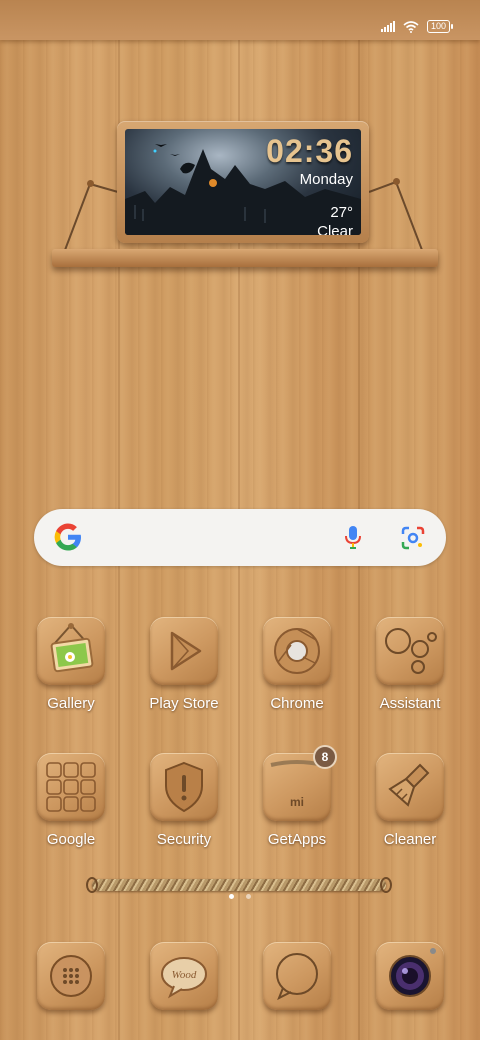 The width and height of the screenshot is (480, 1040). I want to click on halloween-scene-image: 02:36 Monday 27° Clear, so click(243, 182).